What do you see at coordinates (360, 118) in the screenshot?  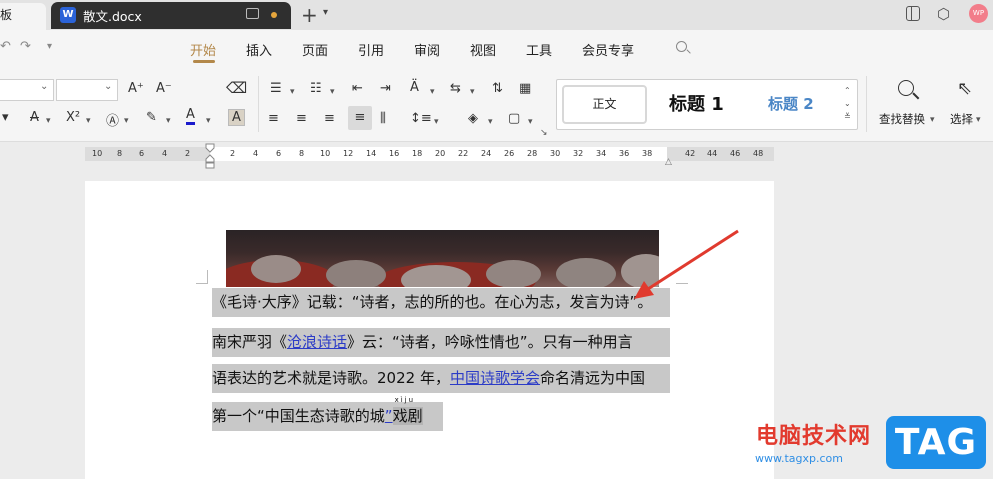 I see `justify-icon: ≡` at bounding box center [360, 118].